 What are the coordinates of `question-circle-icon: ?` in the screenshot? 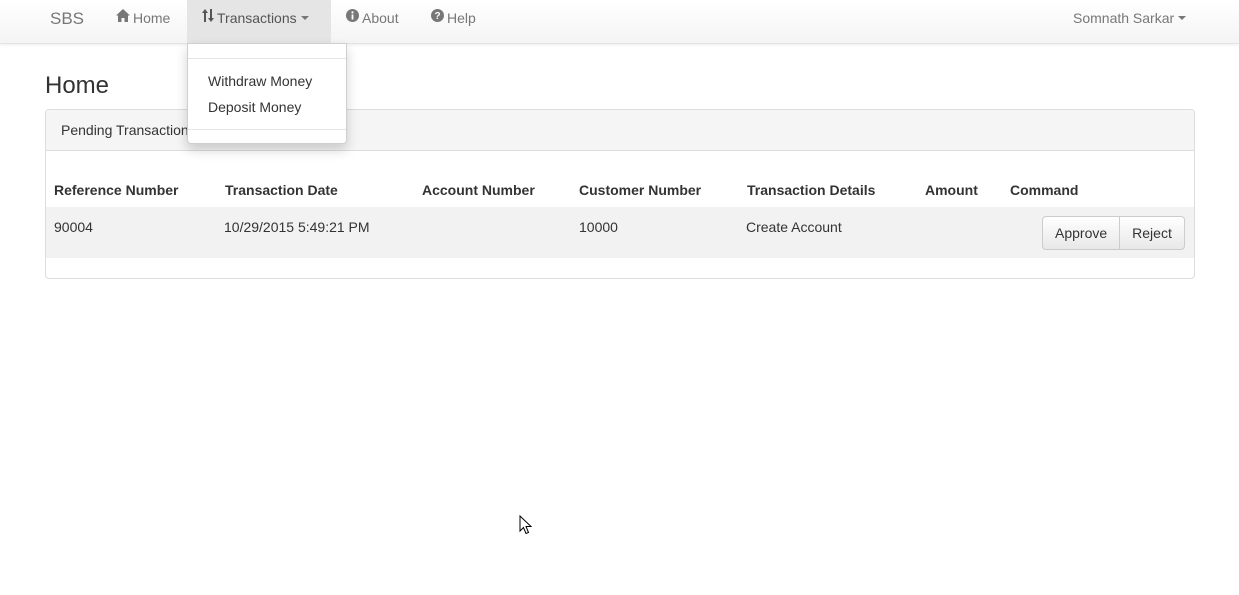 It's located at (437, 17).